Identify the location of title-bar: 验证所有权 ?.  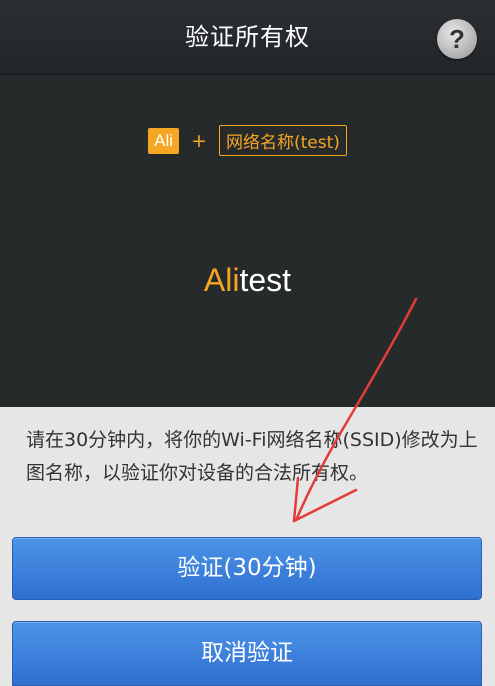
(247, 37).